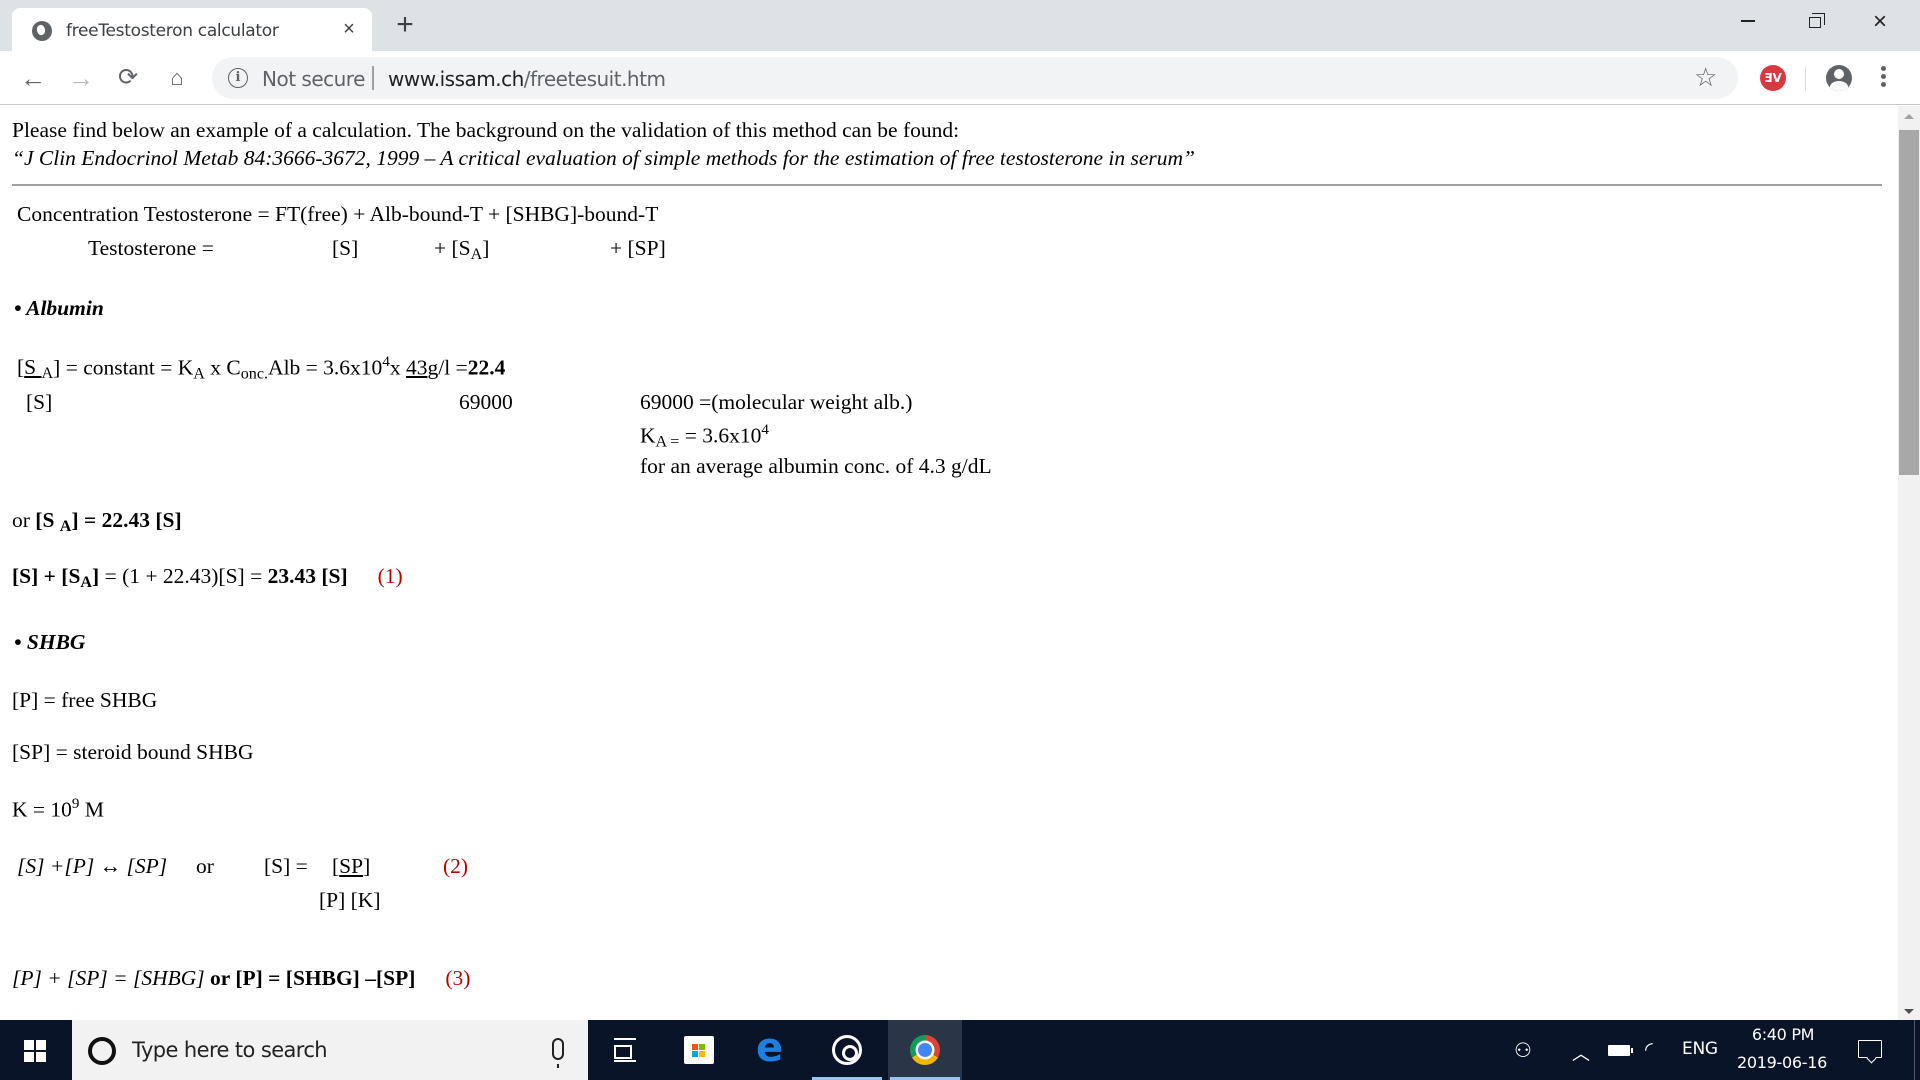 The height and width of the screenshot is (1080, 1920). What do you see at coordinates (1909, 116) in the screenshot?
I see `scroll-up-arrow-icon` at bounding box center [1909, 116].